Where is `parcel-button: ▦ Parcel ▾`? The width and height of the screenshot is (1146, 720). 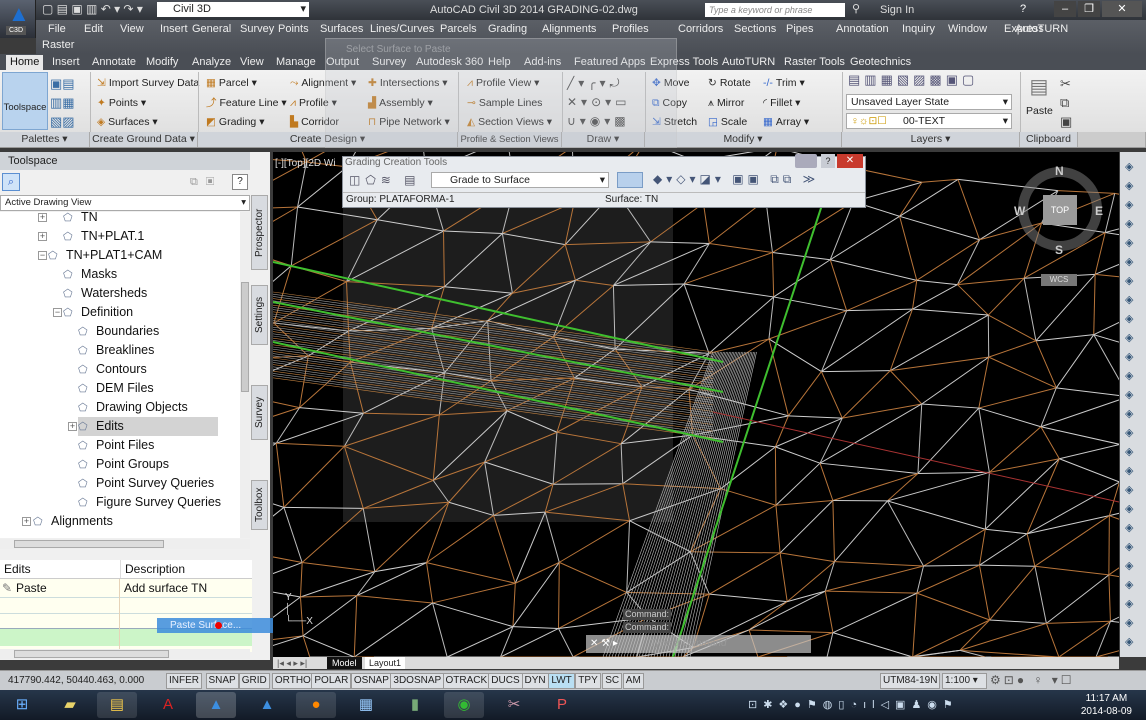 parcel-button: ▦ Parcel ▾ is located at coordinates (231, 83).